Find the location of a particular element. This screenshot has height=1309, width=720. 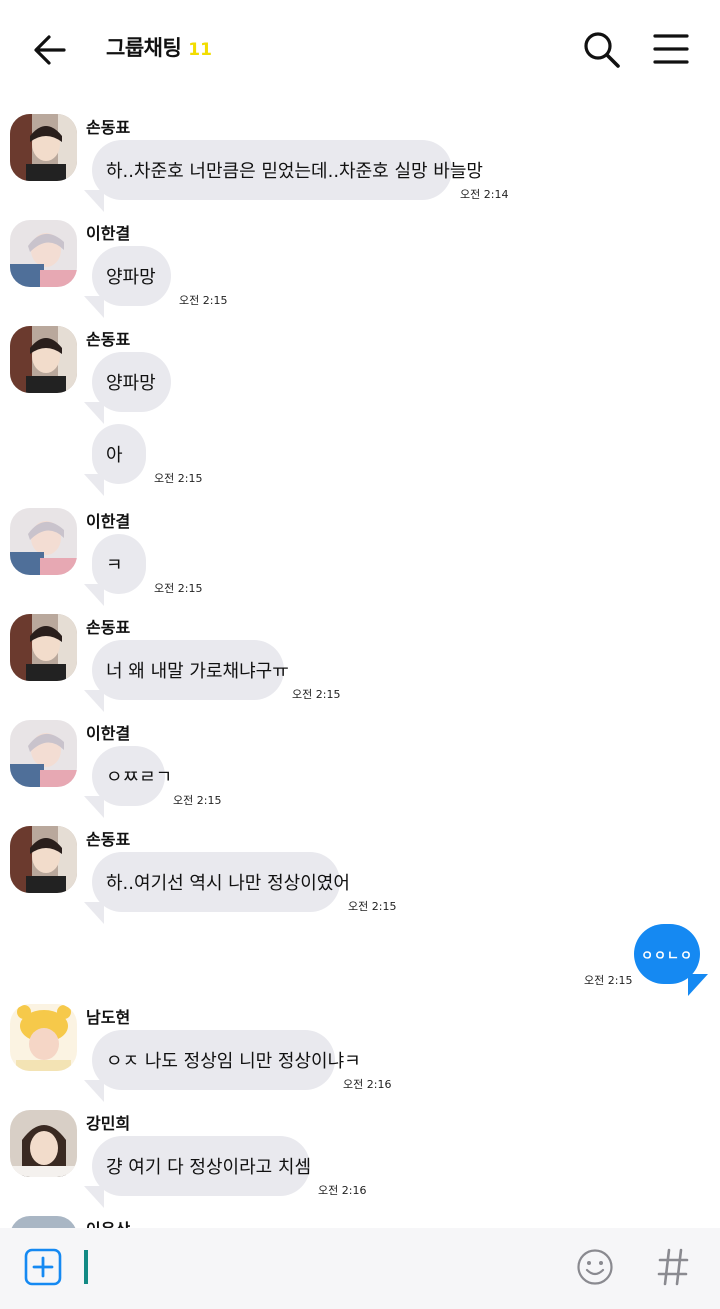

message-bubble: 아 is located at coordinates (115, 460).